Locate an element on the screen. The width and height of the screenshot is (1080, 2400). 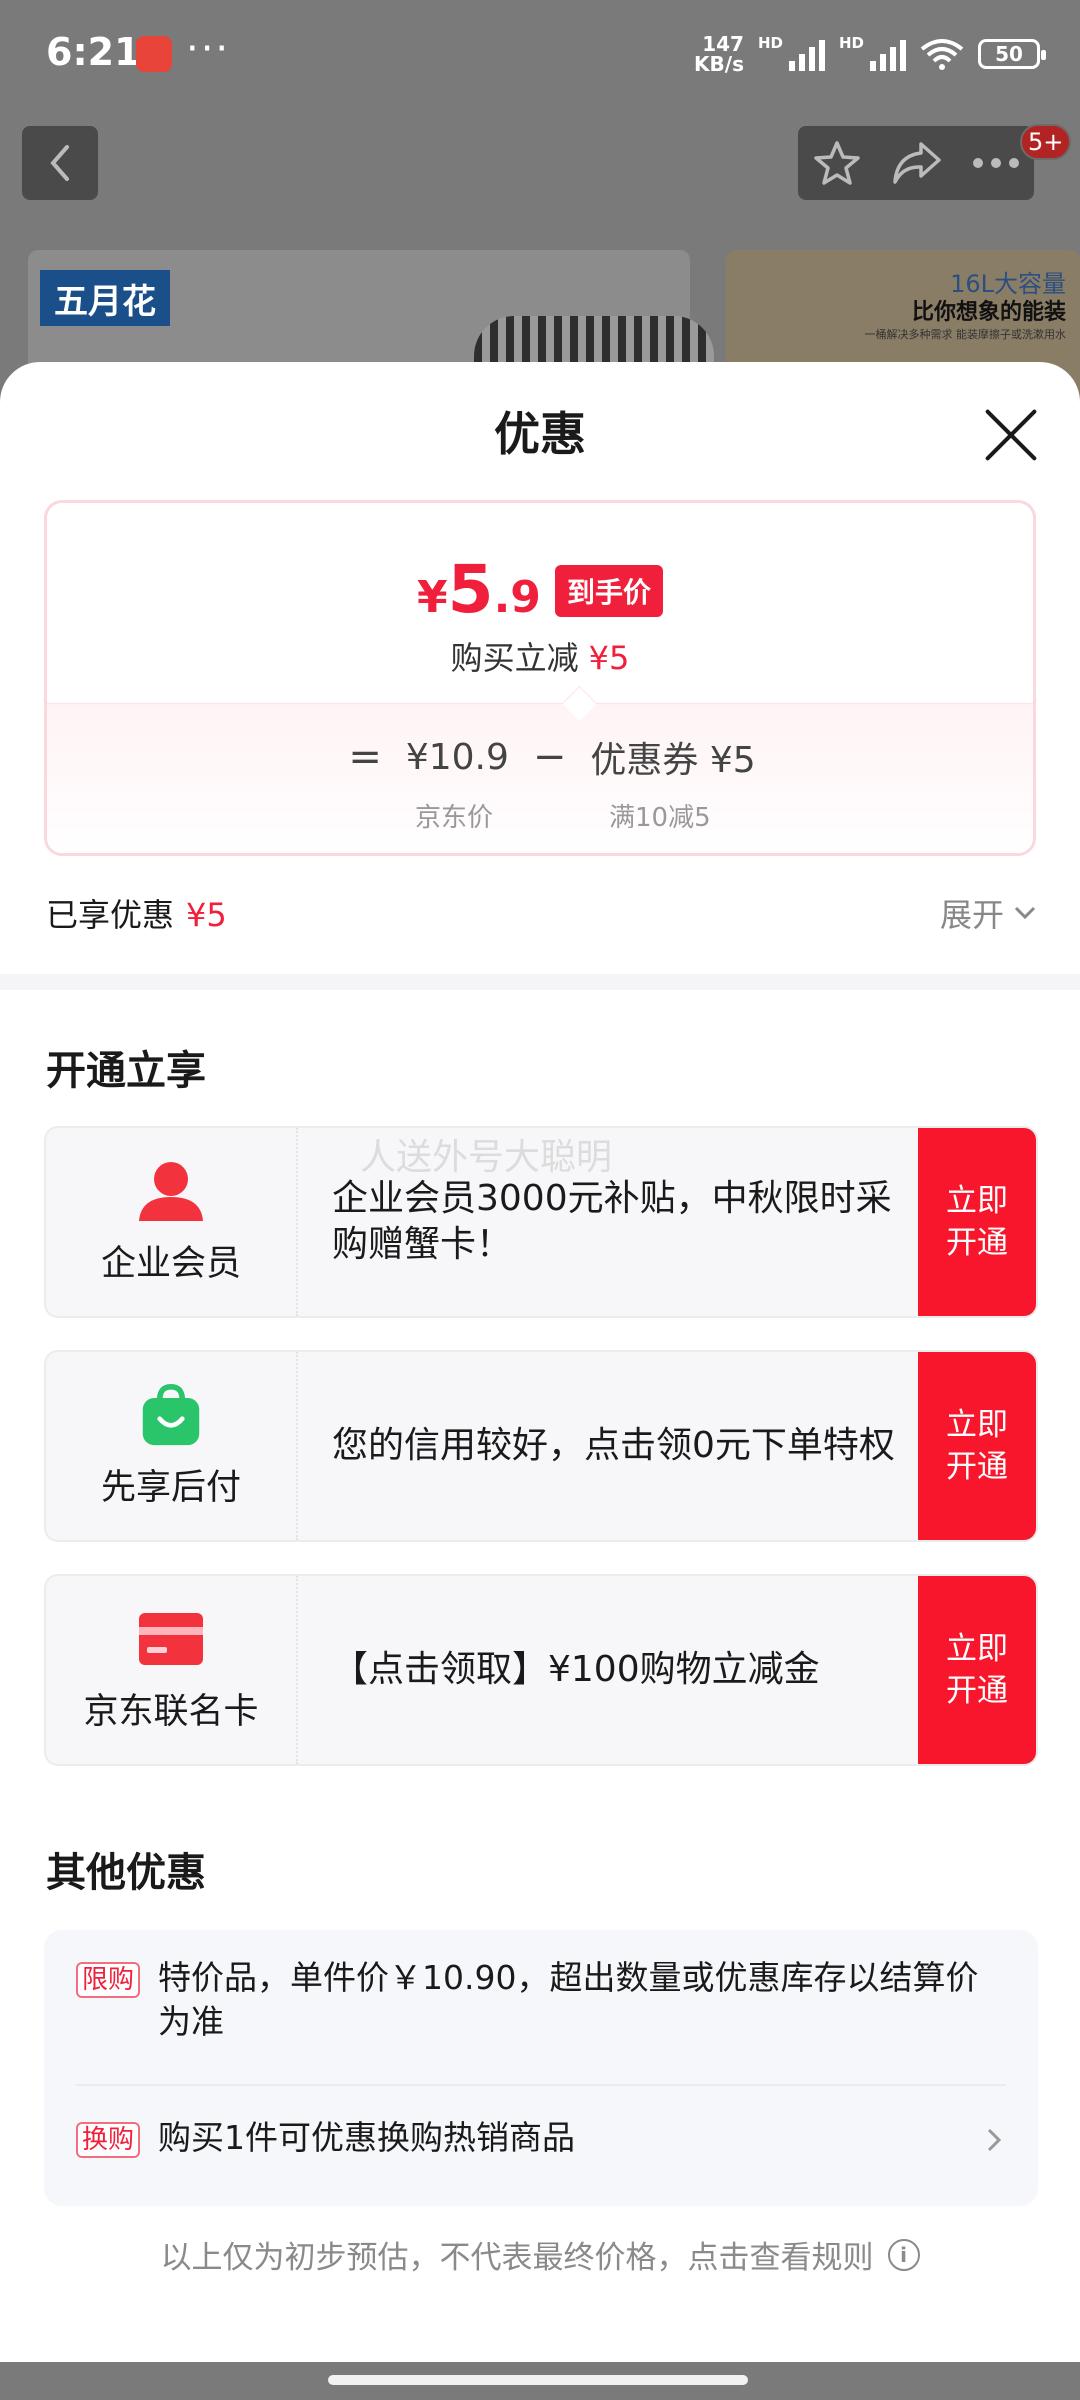
chevron-down-icon is located at coordinates (1025, 913).